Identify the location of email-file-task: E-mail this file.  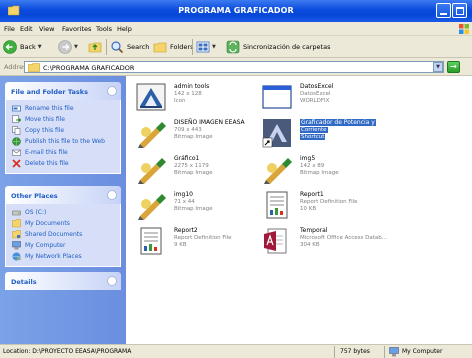
(64, 152).